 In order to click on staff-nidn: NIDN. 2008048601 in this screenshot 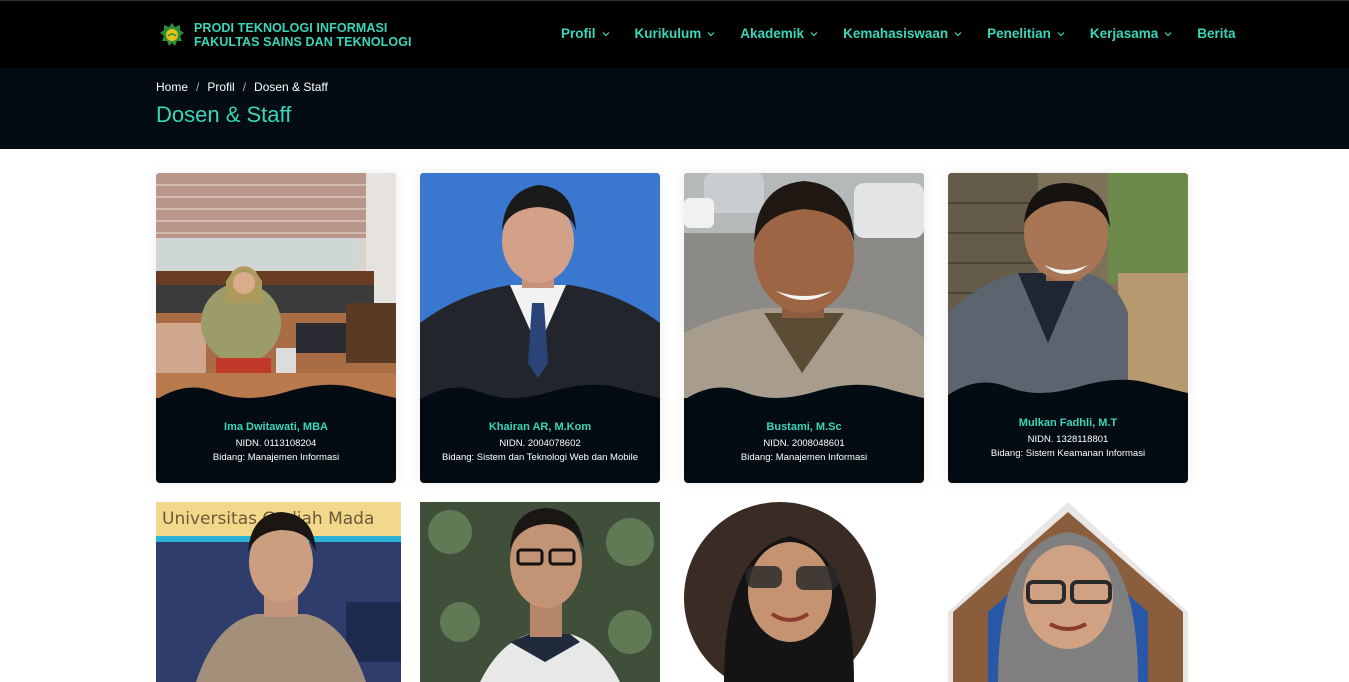, I will do `click(804, 443)`.